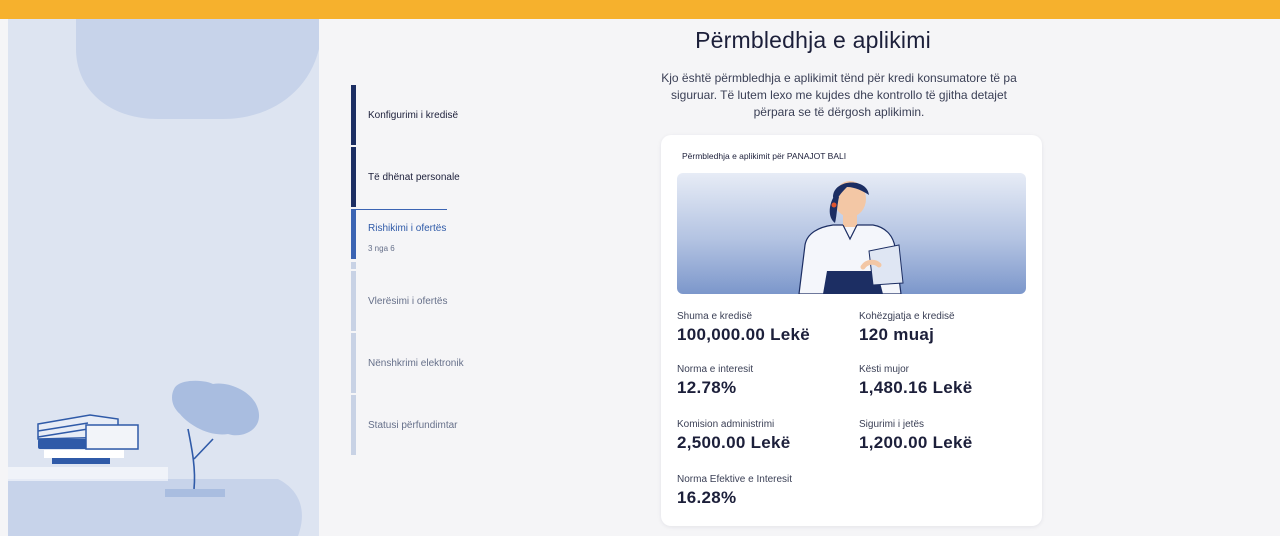  Describe the element at coordinates (451, 302) in the screenshot. I see `step-offer-evaluation: Vlerësimi i ofertës` at that location.